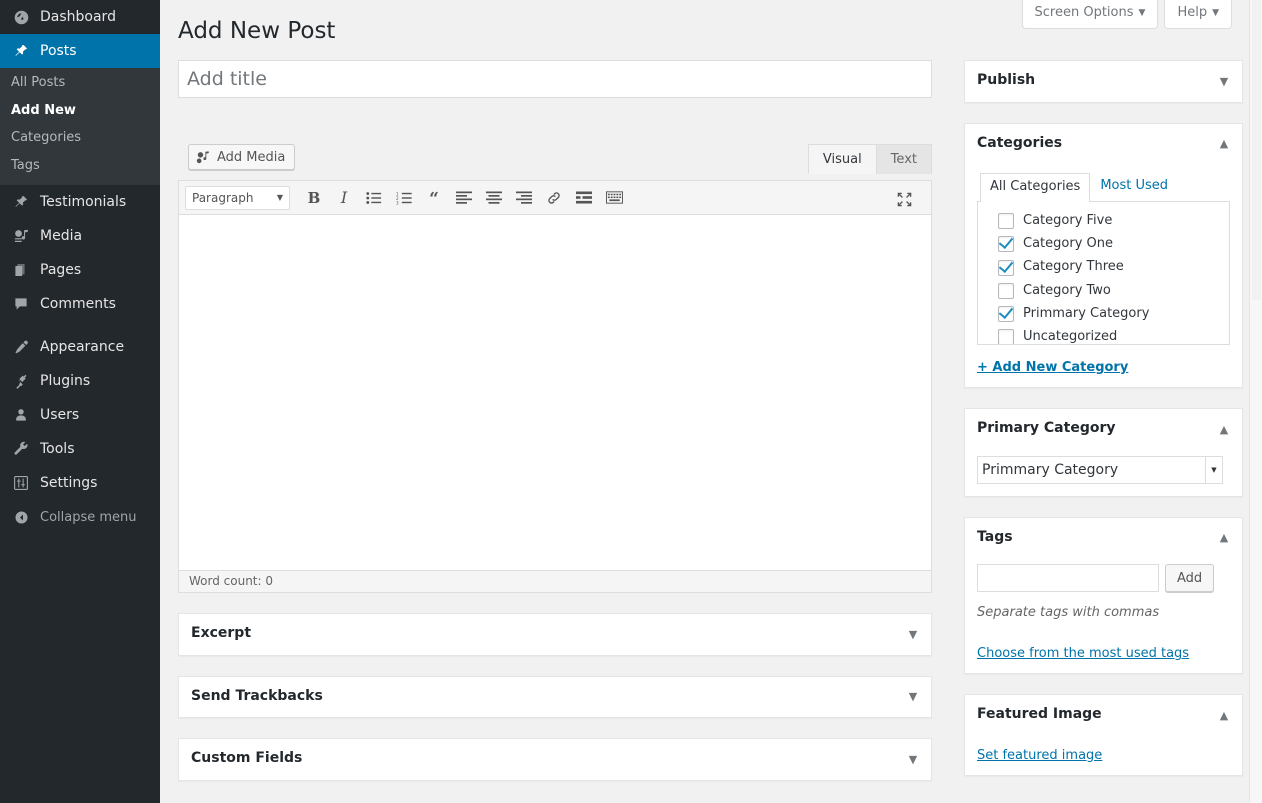  I want to click on metabox-featured-image: Featured Image ▲ Set featured image, so click(1103, 735).